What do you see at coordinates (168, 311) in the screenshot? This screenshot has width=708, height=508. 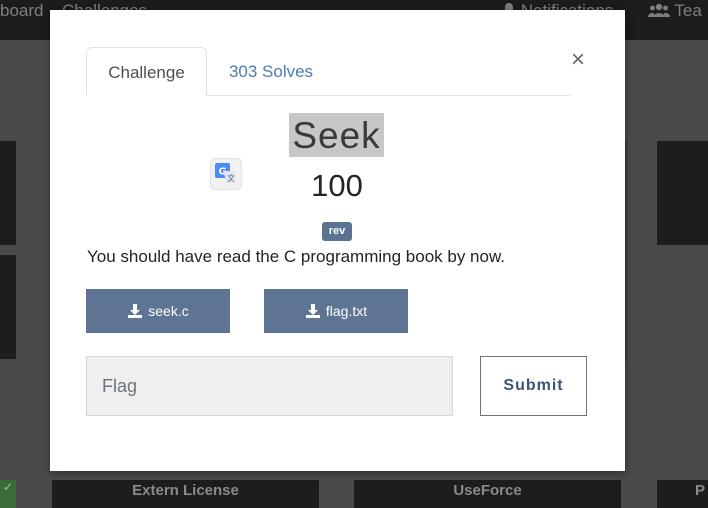 I see `file-name: seek.c` at bounding box center [168, 311].